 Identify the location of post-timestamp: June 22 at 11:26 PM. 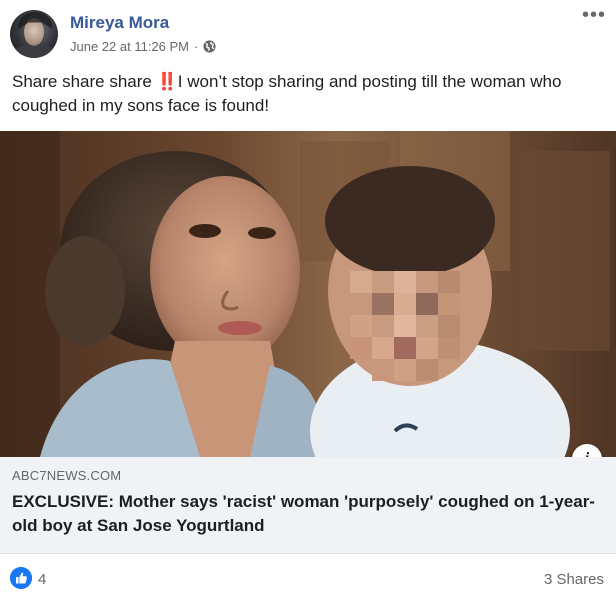
(129, 46).